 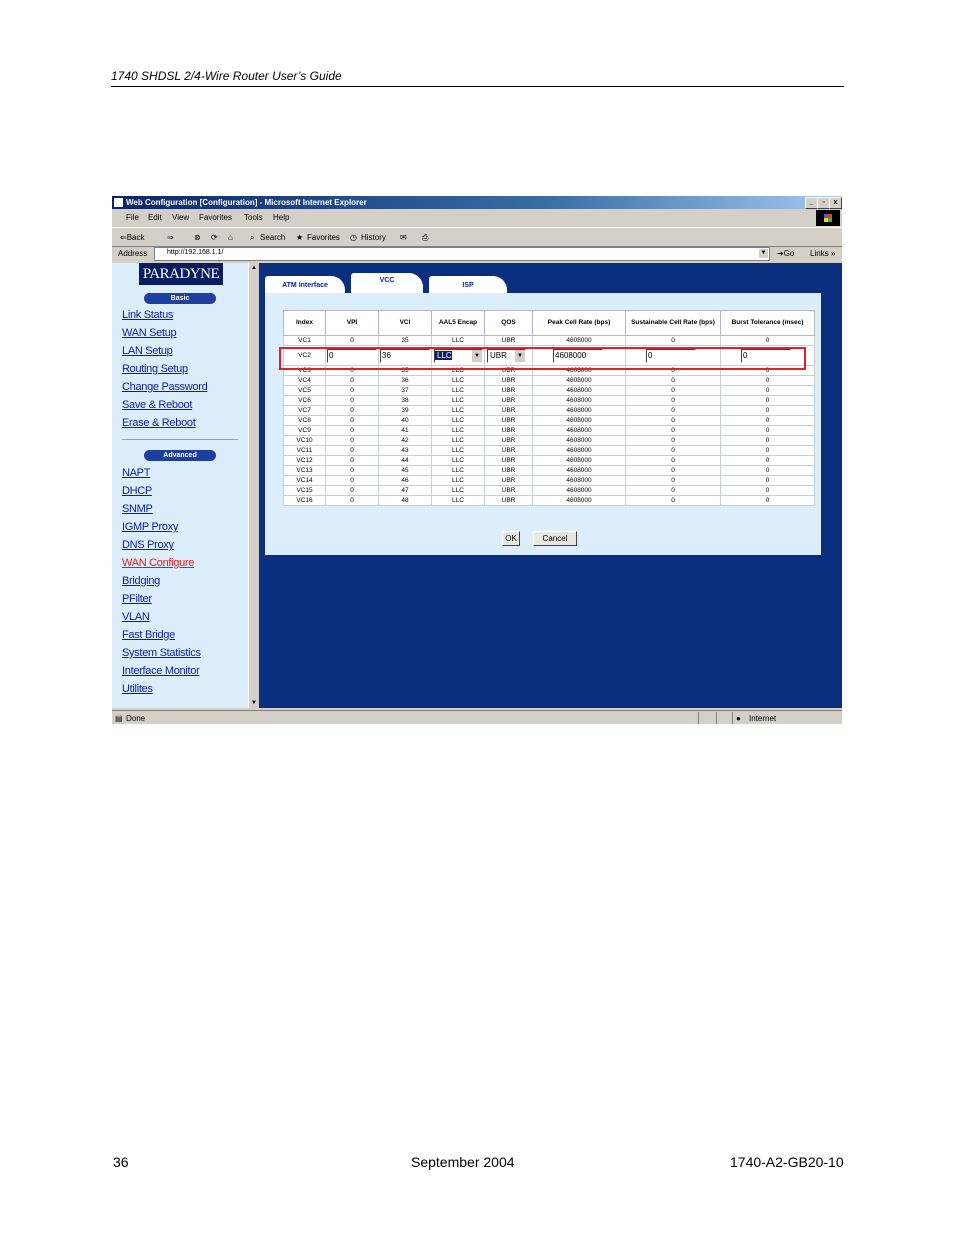 What do you see at coordinates (136, 473) in the screenshot?
I see `nav-napt: NAPT` at bounding box center [136, 473].